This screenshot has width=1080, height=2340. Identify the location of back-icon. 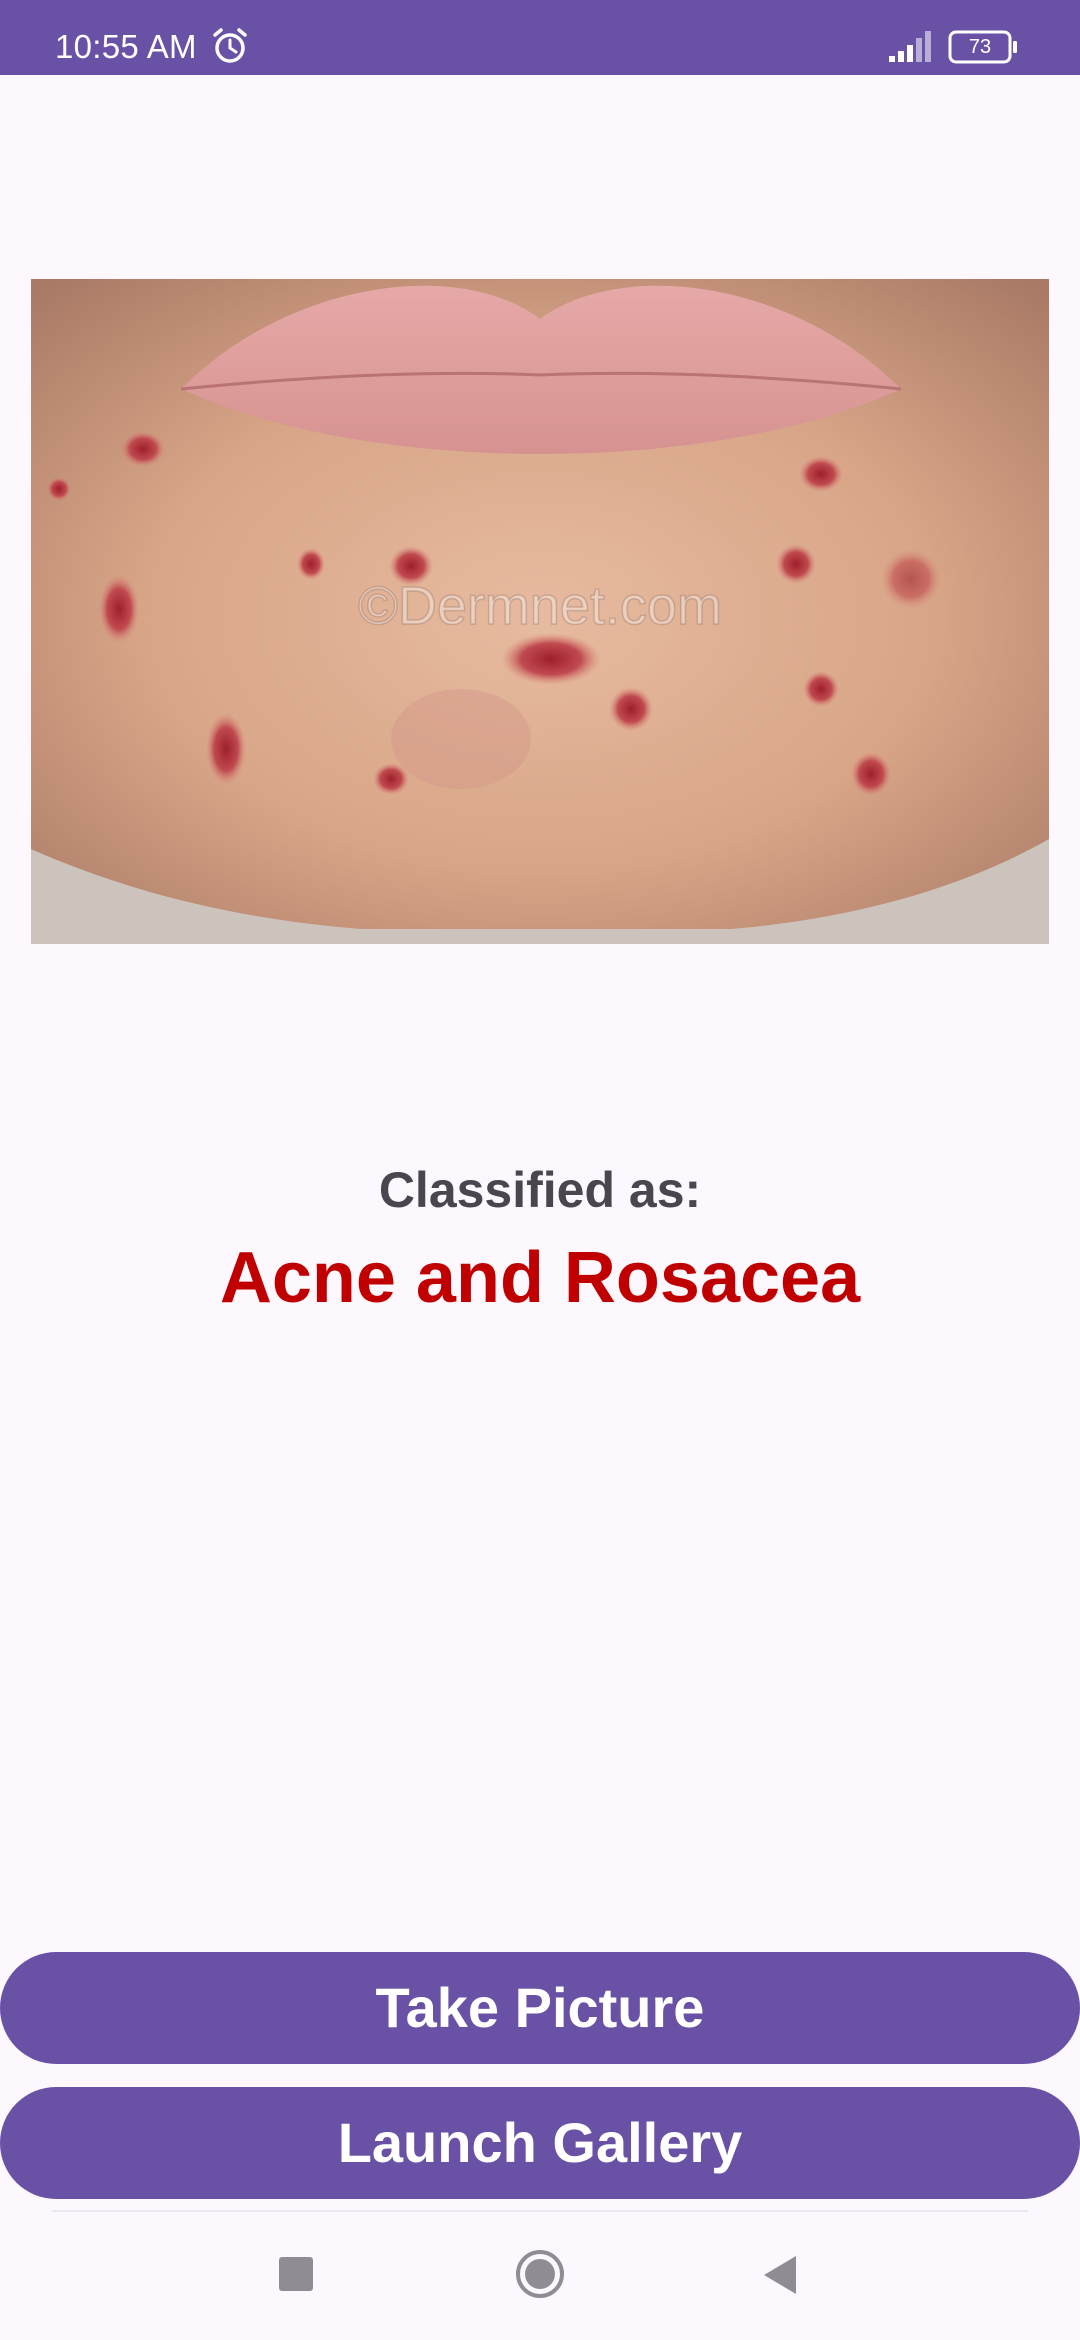
(779, 2275).